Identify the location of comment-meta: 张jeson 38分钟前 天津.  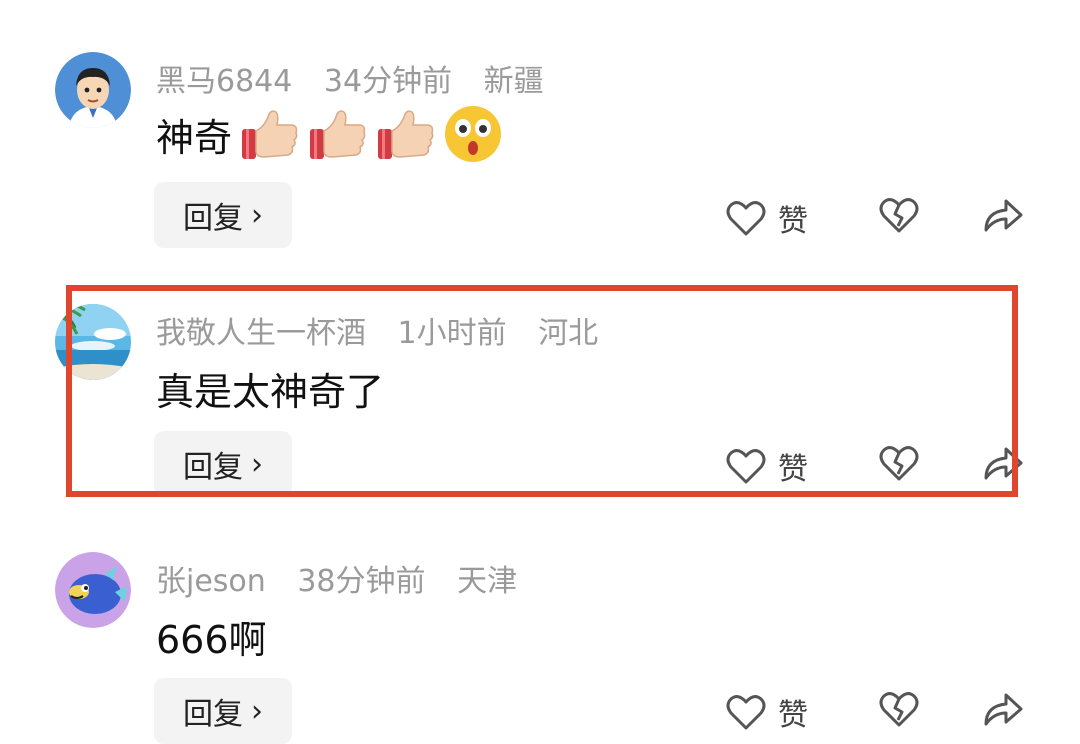
(336, 578).